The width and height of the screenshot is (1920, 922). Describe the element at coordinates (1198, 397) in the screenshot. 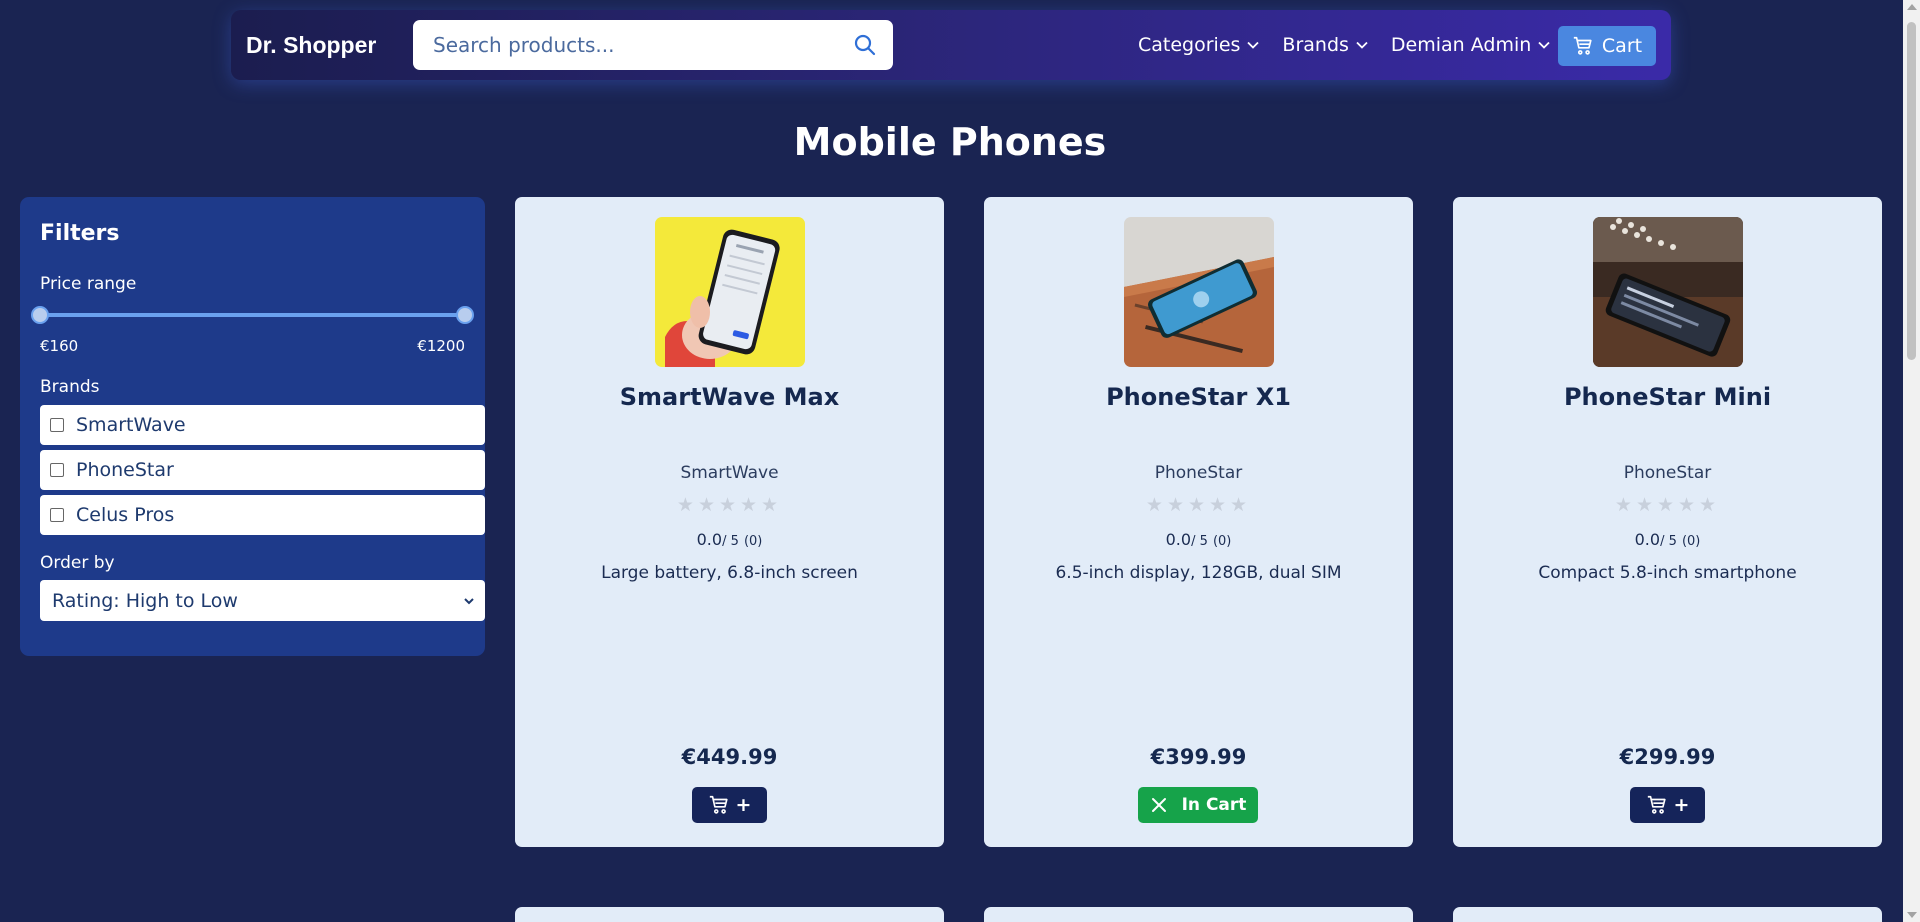

I see `product-name: PhoneStar X1` at that location.